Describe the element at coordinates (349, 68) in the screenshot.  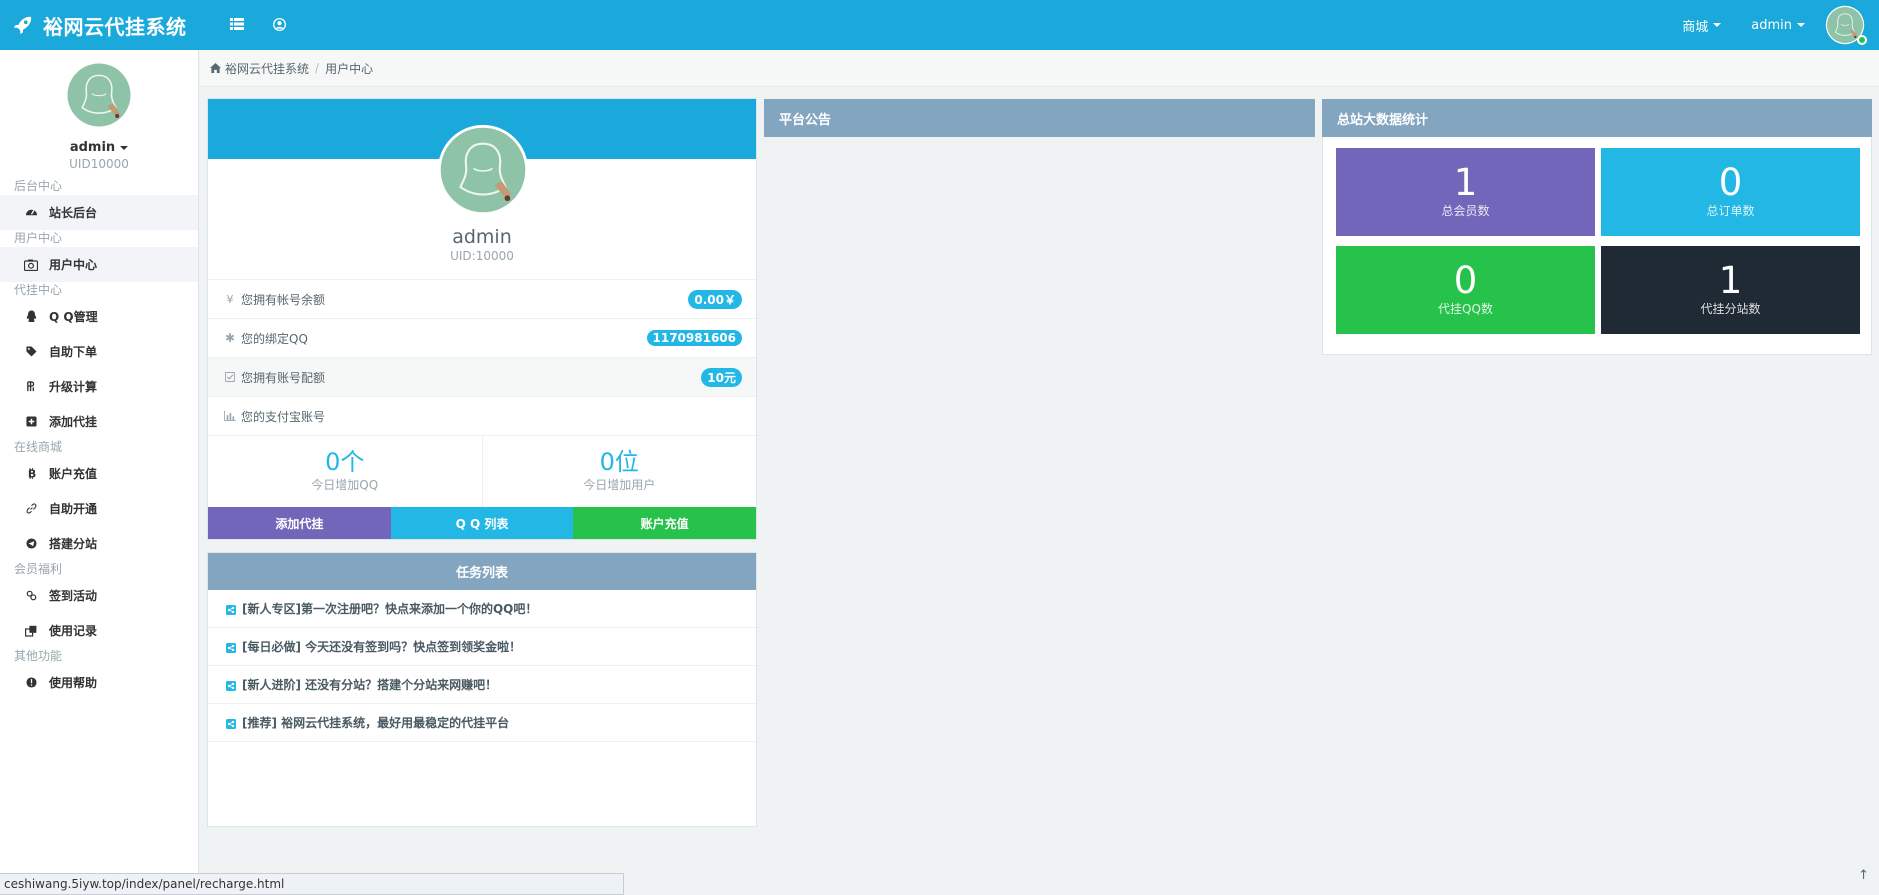
I see `breadcrumb-current: 用户中心` at that location.